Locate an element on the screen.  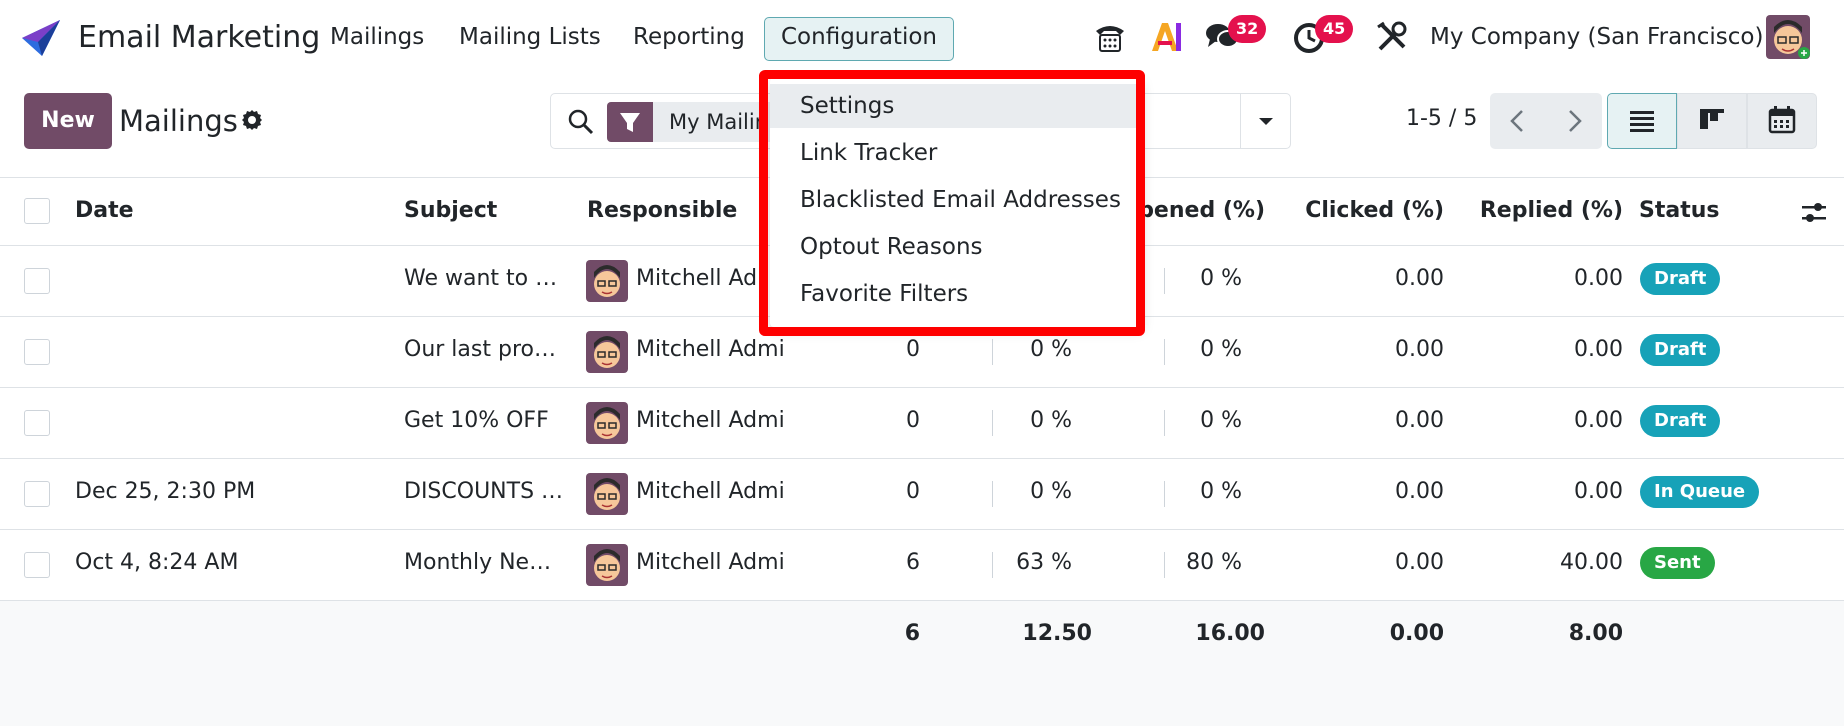
kanban-view-icon is located at coordinates (1712, 119).